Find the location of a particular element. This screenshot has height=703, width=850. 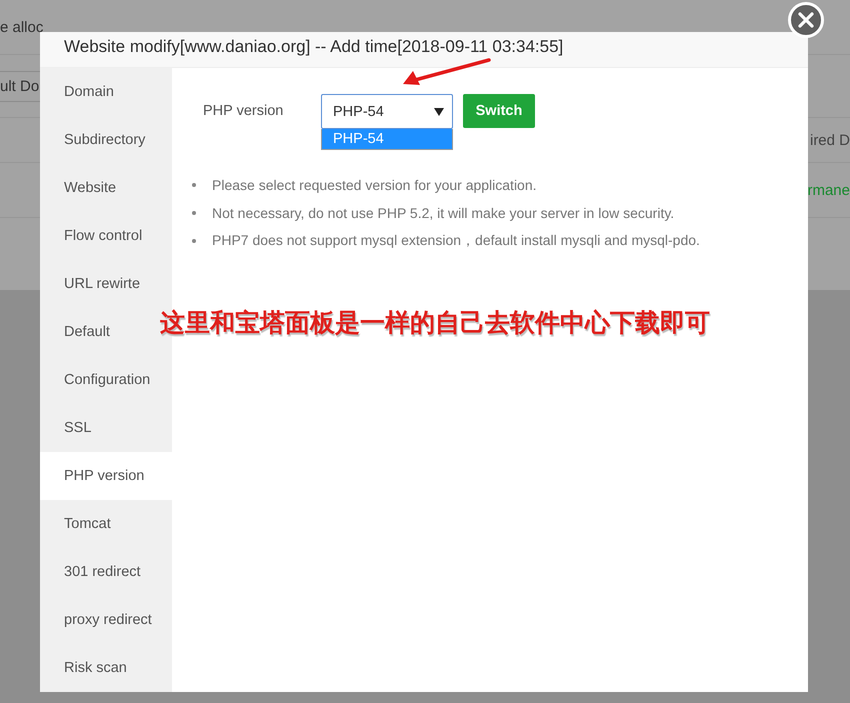

field-label: PHP version is located at coordinates (243, 111).